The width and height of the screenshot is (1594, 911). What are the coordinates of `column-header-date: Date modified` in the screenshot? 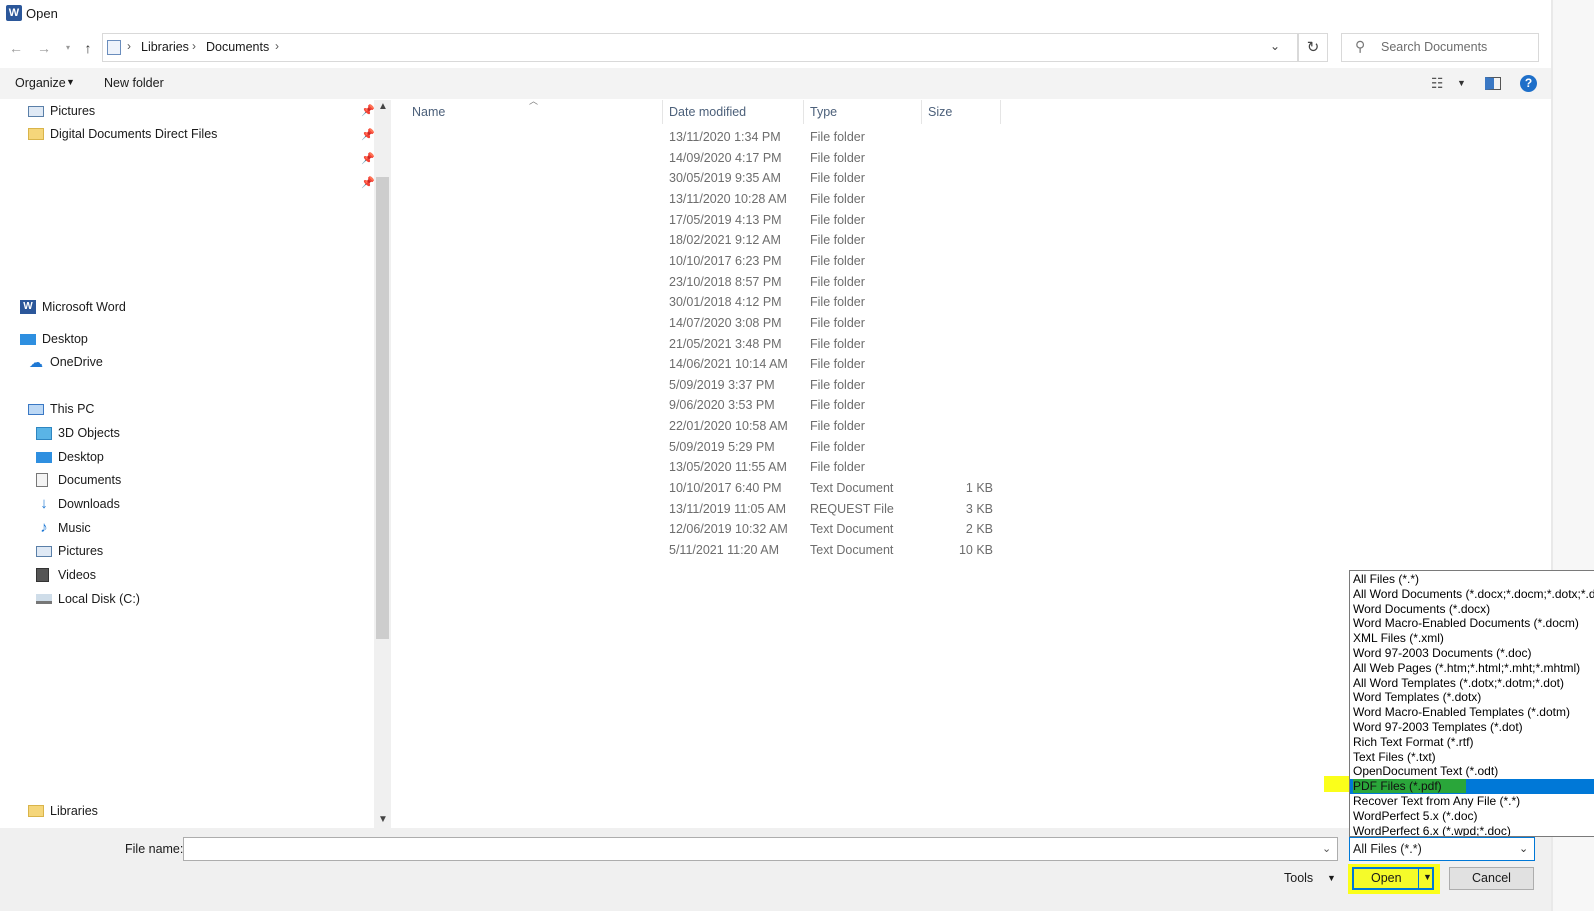 It's located at (707, 112).